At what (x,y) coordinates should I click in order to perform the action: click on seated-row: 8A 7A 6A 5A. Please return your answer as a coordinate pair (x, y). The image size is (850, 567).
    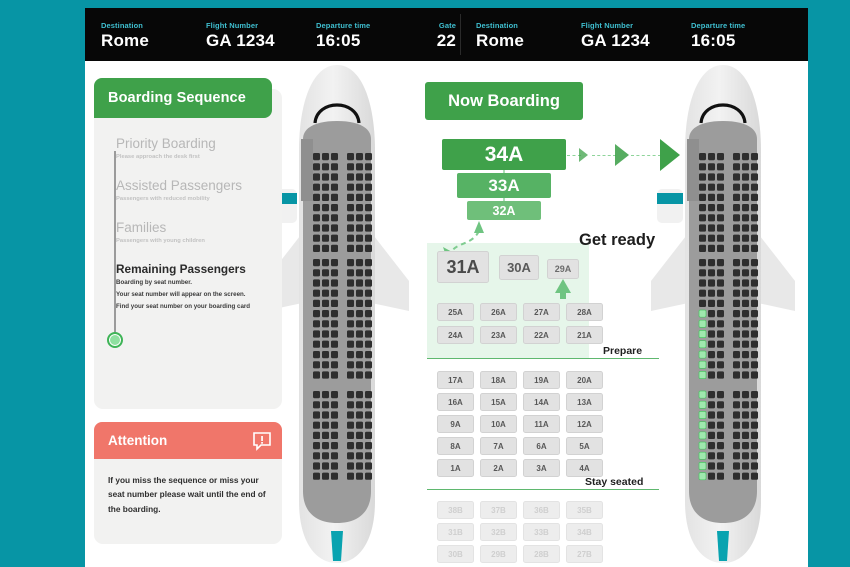
    Looking at the image, I should click on (520, 446).